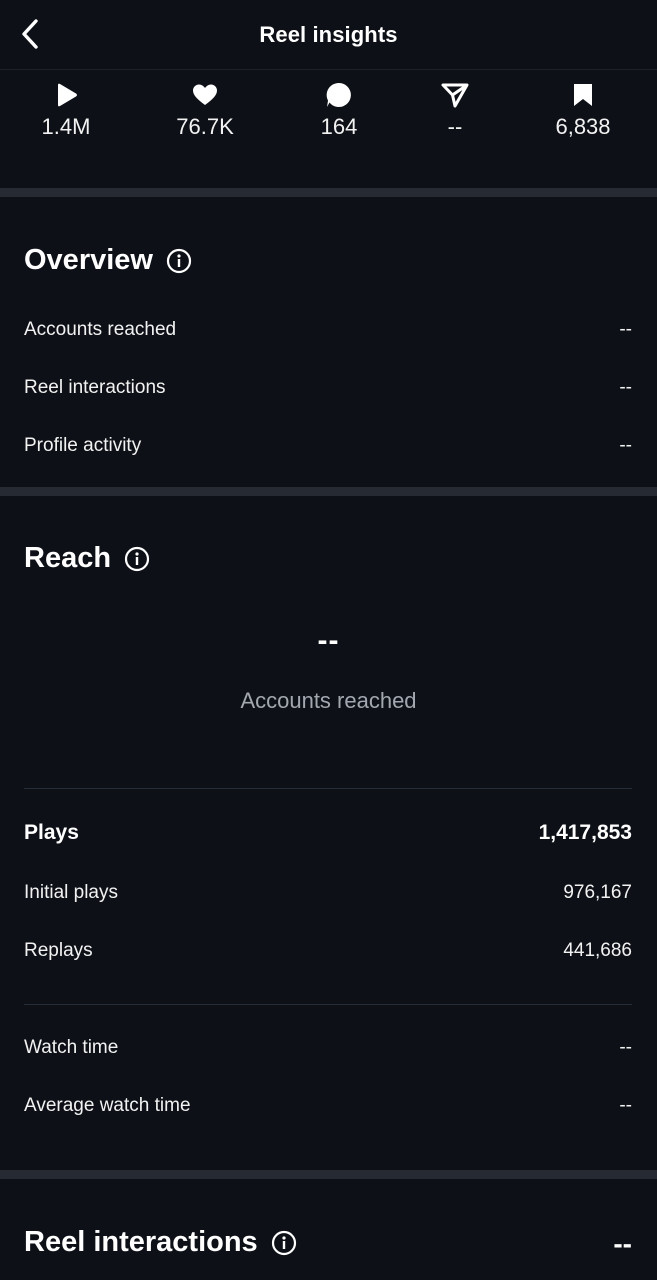 The width and height of the screenshot is (657, 1280). I want to click on reach-big-label: Accounts reached, so click(328, 700).